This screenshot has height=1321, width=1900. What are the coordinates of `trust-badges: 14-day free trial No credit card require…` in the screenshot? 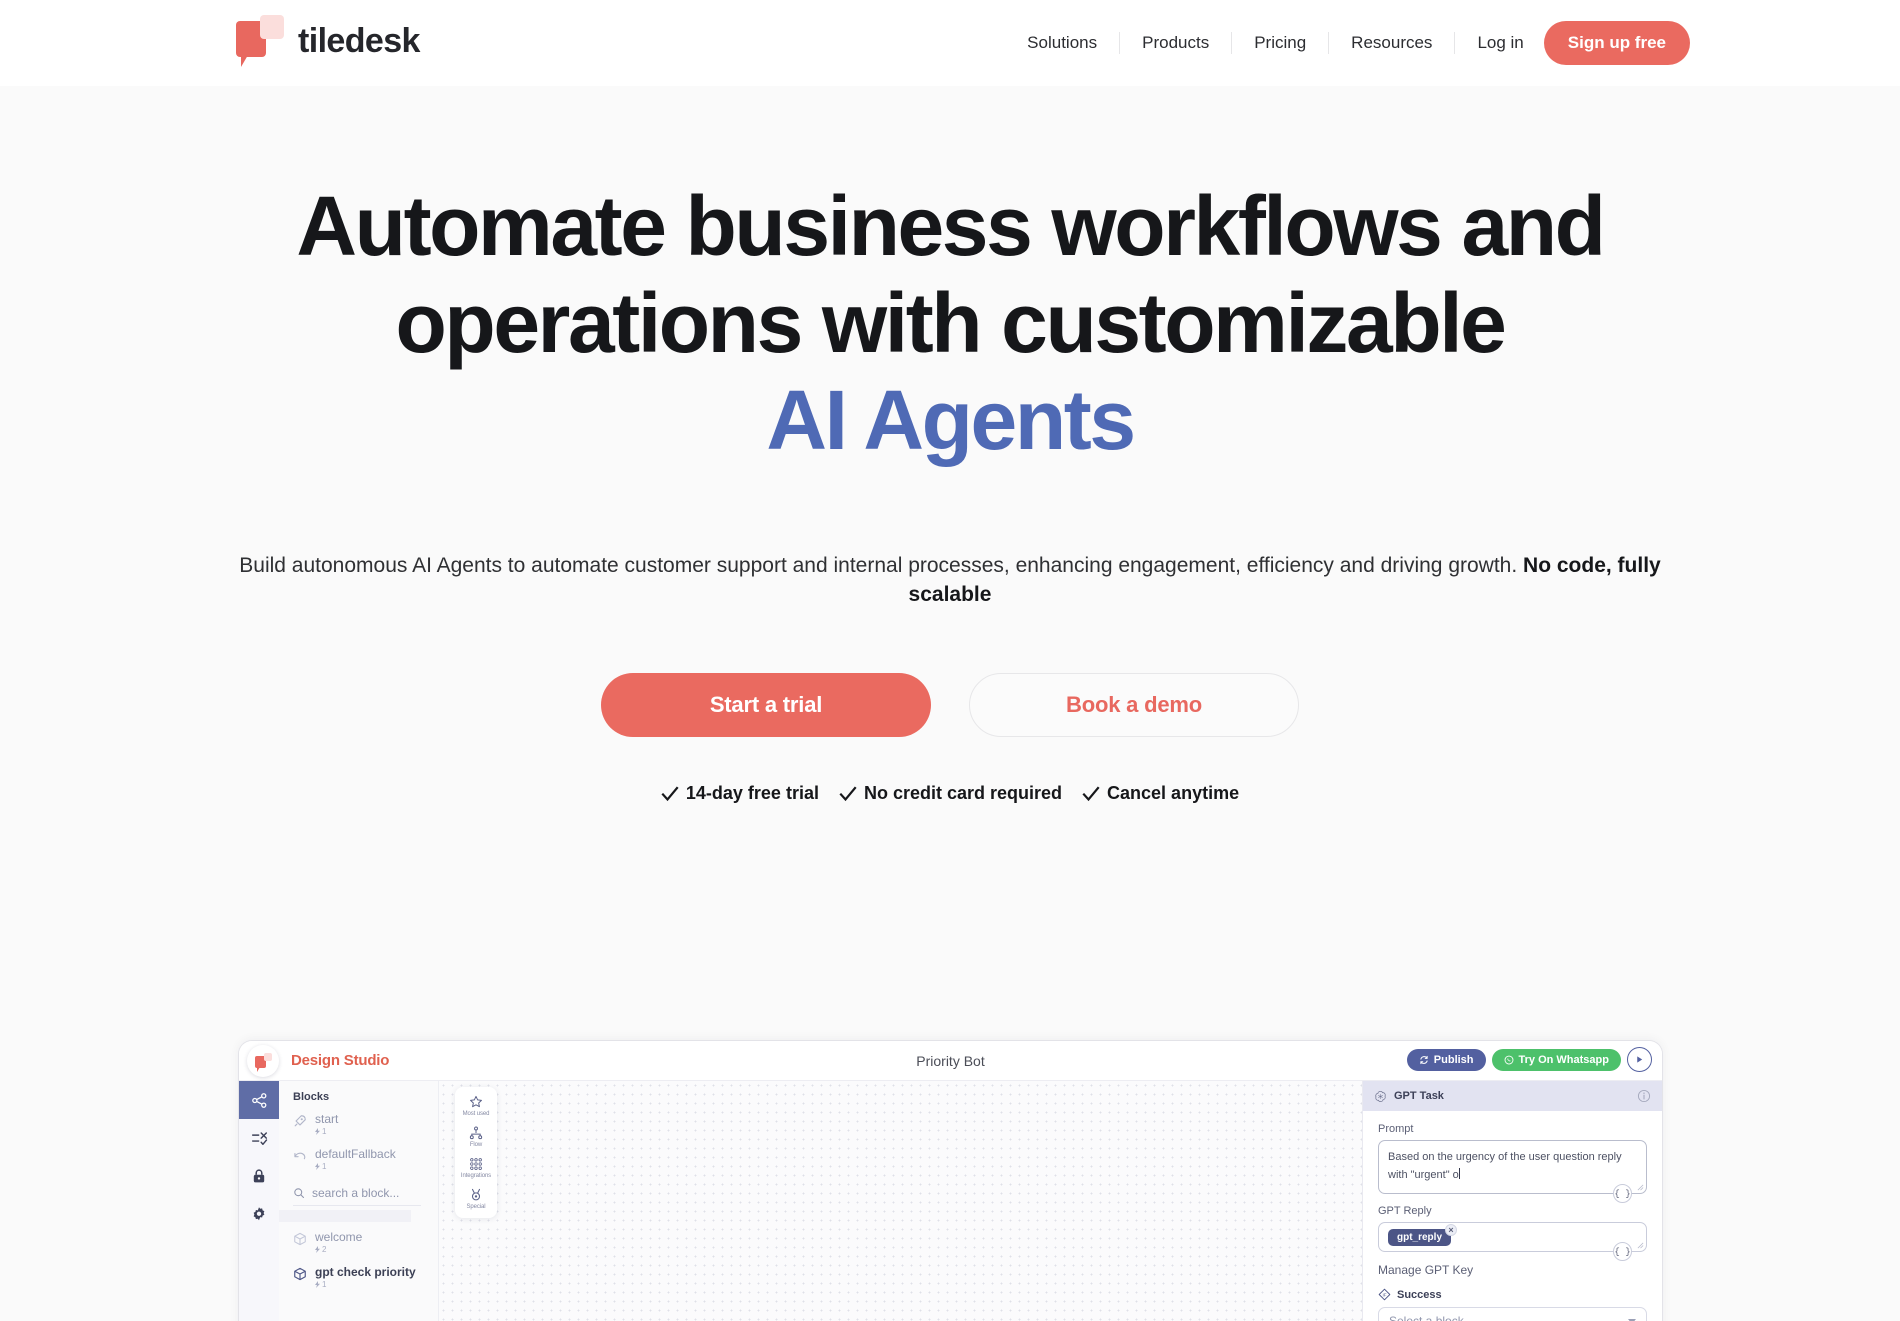 It's located at (950, 793).